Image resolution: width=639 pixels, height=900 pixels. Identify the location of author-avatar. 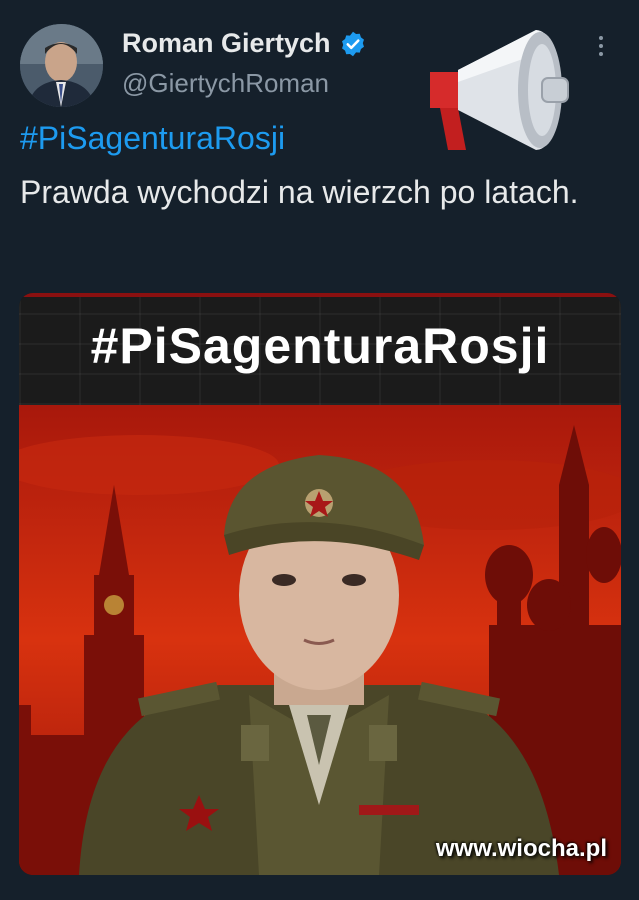
(61, 65).